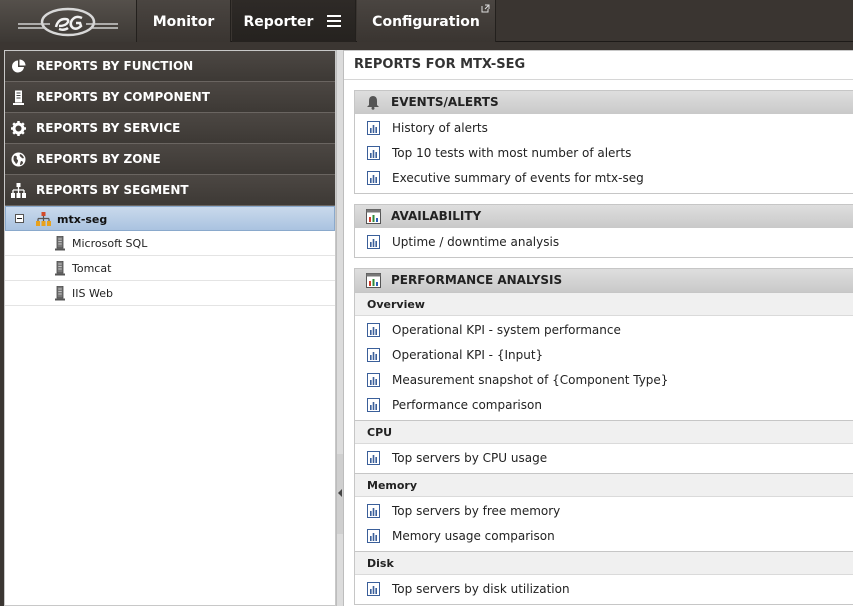 The height and width of the screenshot is (606, 853). I want to click on section-header: PERFORMANCE ANALYSIS, so click(604, 280).